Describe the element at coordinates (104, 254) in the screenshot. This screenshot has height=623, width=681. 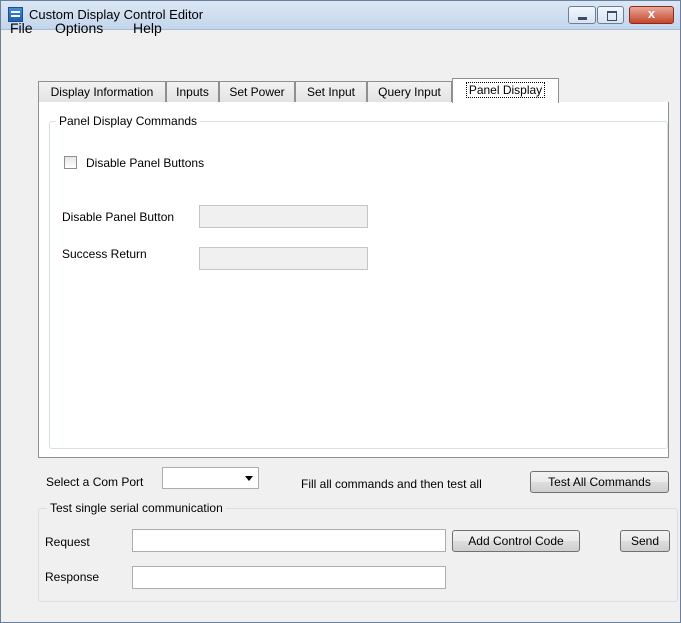
I see `success-return-label: Success Return` at that location.